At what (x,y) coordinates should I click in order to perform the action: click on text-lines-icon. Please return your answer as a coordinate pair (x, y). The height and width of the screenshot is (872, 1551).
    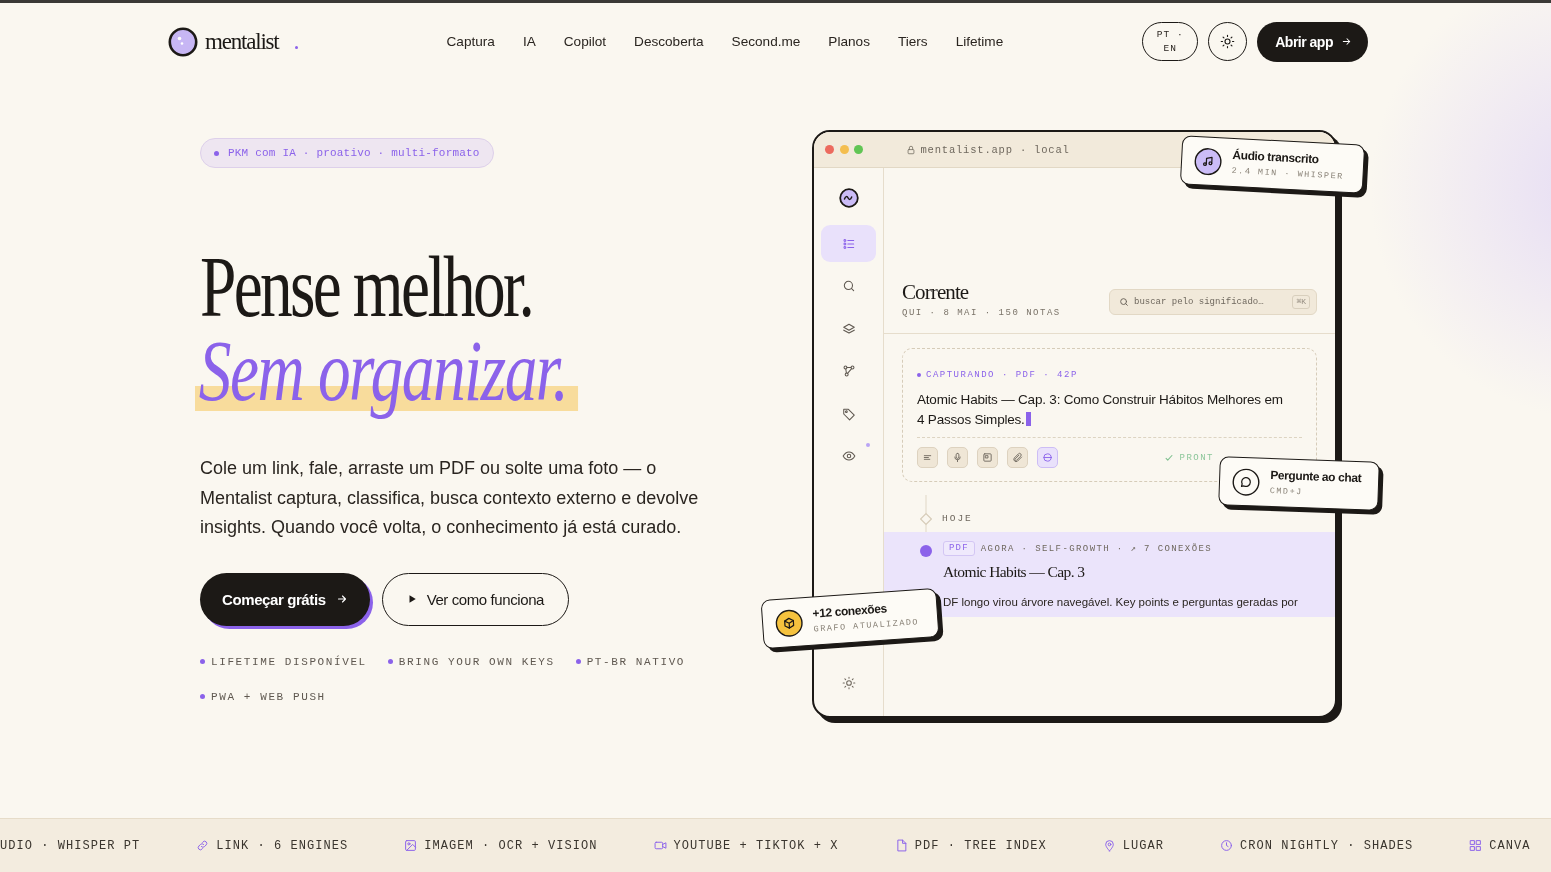
    Looking at the image, I should click on (927, 457).